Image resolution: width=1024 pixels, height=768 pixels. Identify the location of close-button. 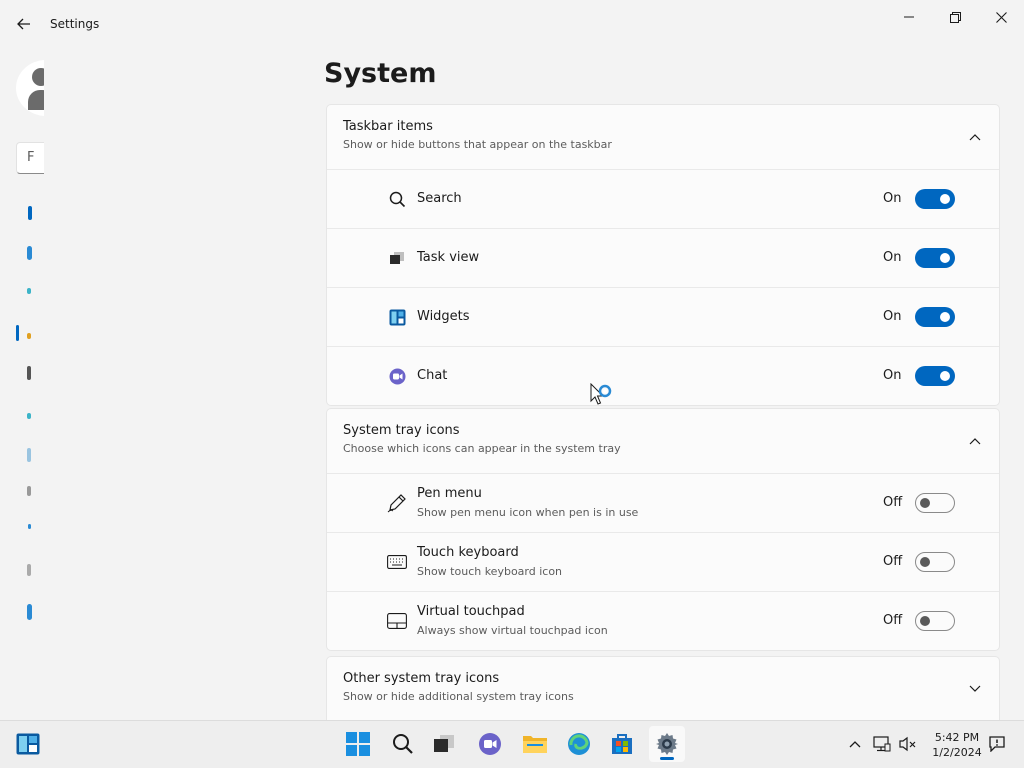
(1001, 17).